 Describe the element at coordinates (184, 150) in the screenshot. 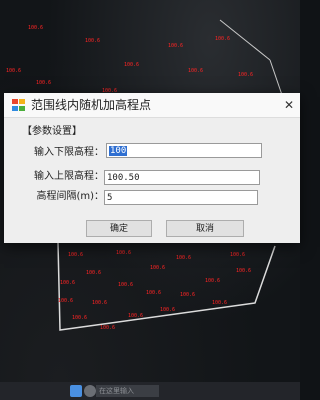

I see `lower-elevation-input: 100` at that location.